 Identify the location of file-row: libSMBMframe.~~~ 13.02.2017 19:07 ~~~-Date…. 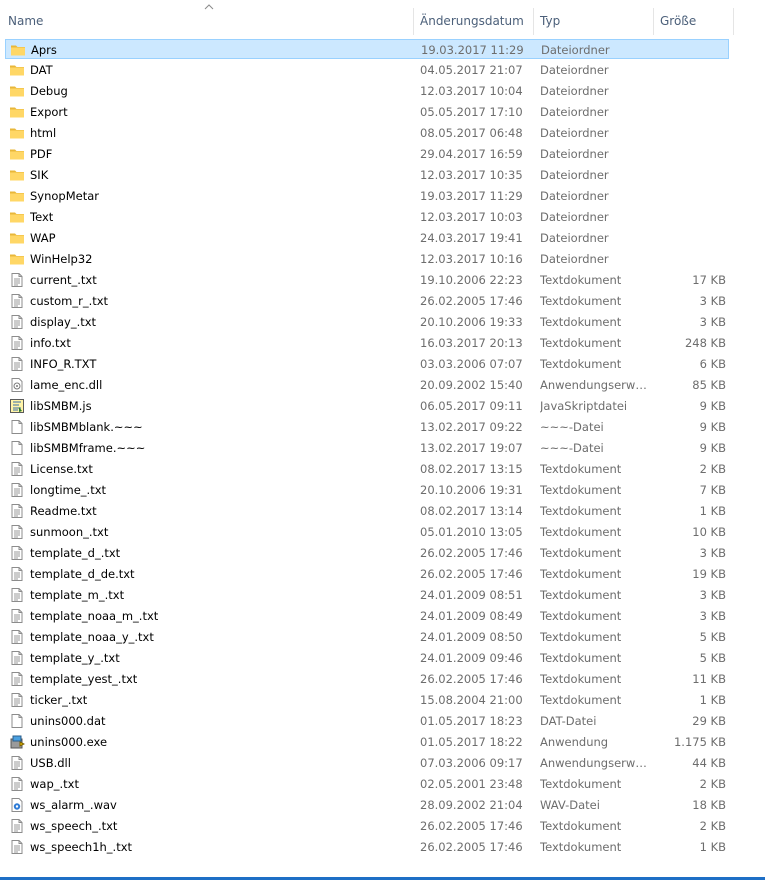
(367, 448).